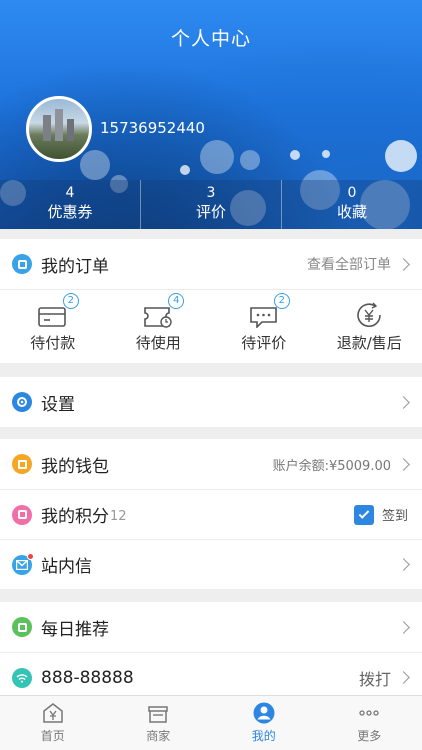 The image size is (422, 750). I want to click on stat-coupons: 4 优惠券, so click(70, 204).